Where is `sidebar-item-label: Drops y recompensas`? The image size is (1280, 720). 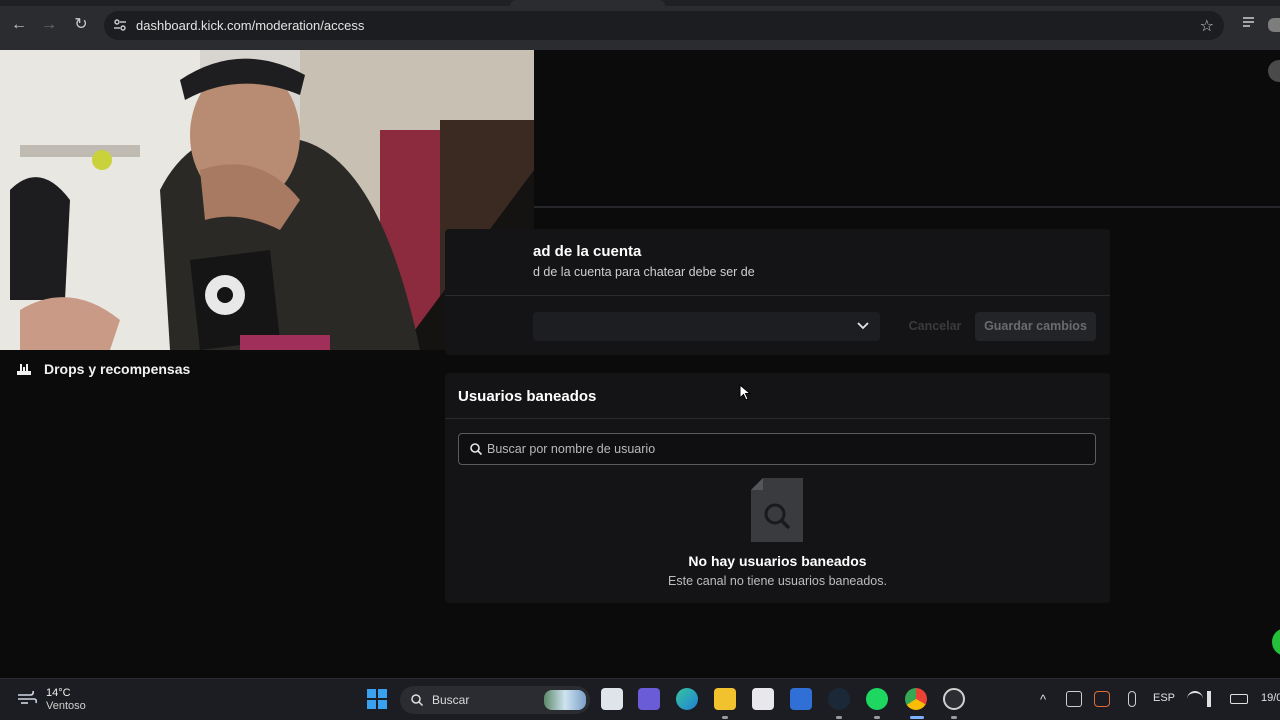
sidebar-item-label: Drops y recompensas is located at coordinates (117, 369).